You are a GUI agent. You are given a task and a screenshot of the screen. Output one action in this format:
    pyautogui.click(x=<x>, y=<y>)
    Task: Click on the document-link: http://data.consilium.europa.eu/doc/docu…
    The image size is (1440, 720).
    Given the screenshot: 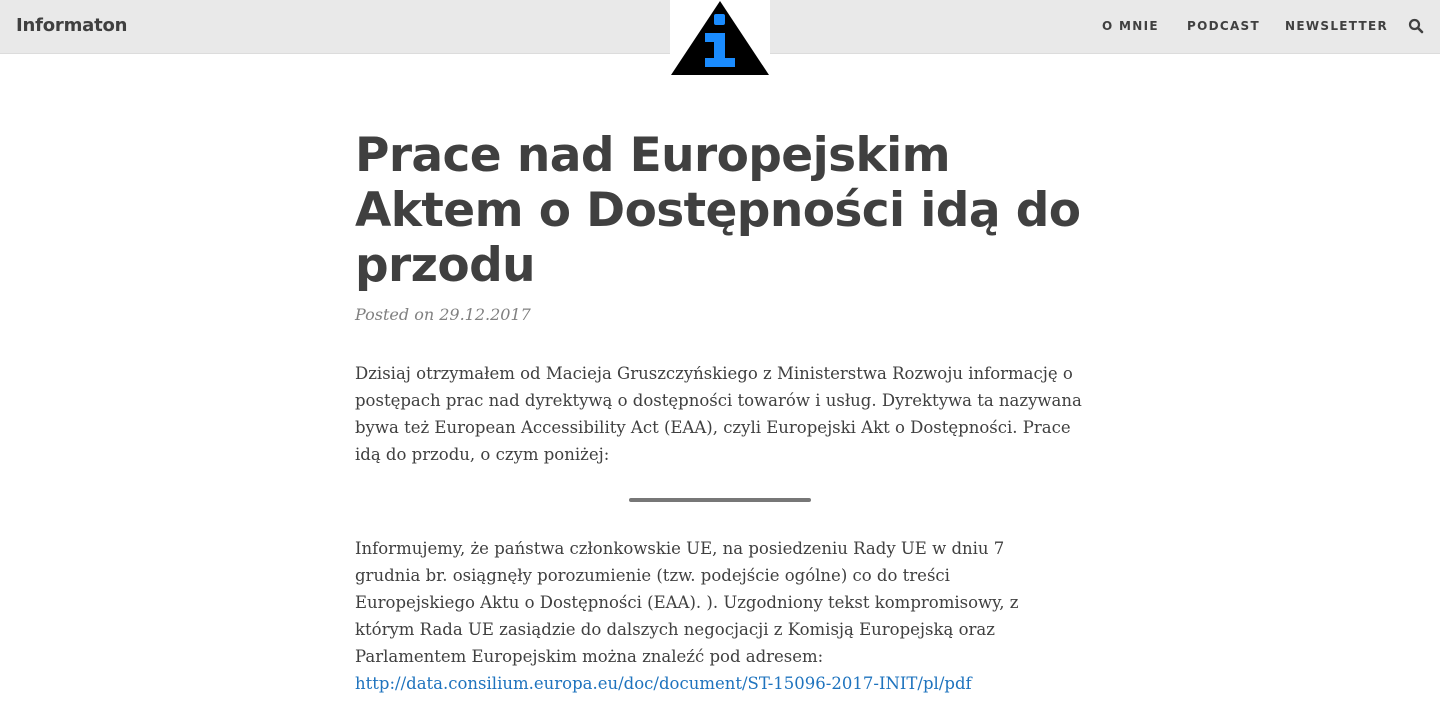 What is the action you would take?
    pyautogui.click(x=663, y=683)
    